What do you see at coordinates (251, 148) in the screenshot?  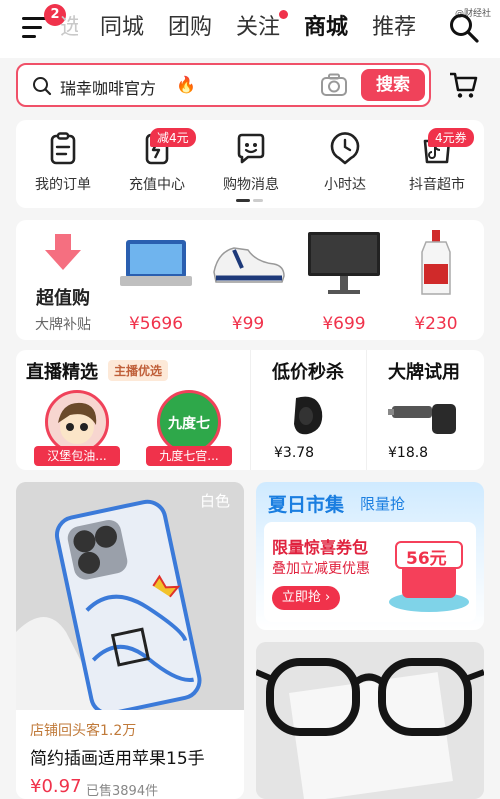 I see `message-icon` at bounding box center [251, 148].